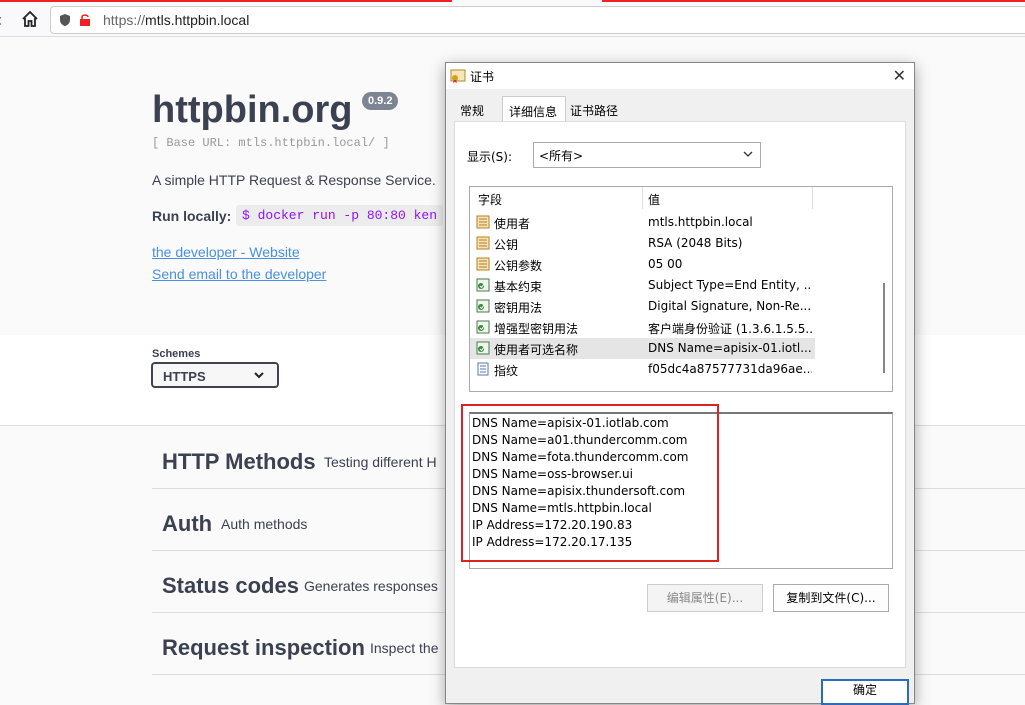  What do you see at coordinates (595, 110) in the screenshot?
I see `tab-cert-path: 证书路径` at bounding box center [595, 110].